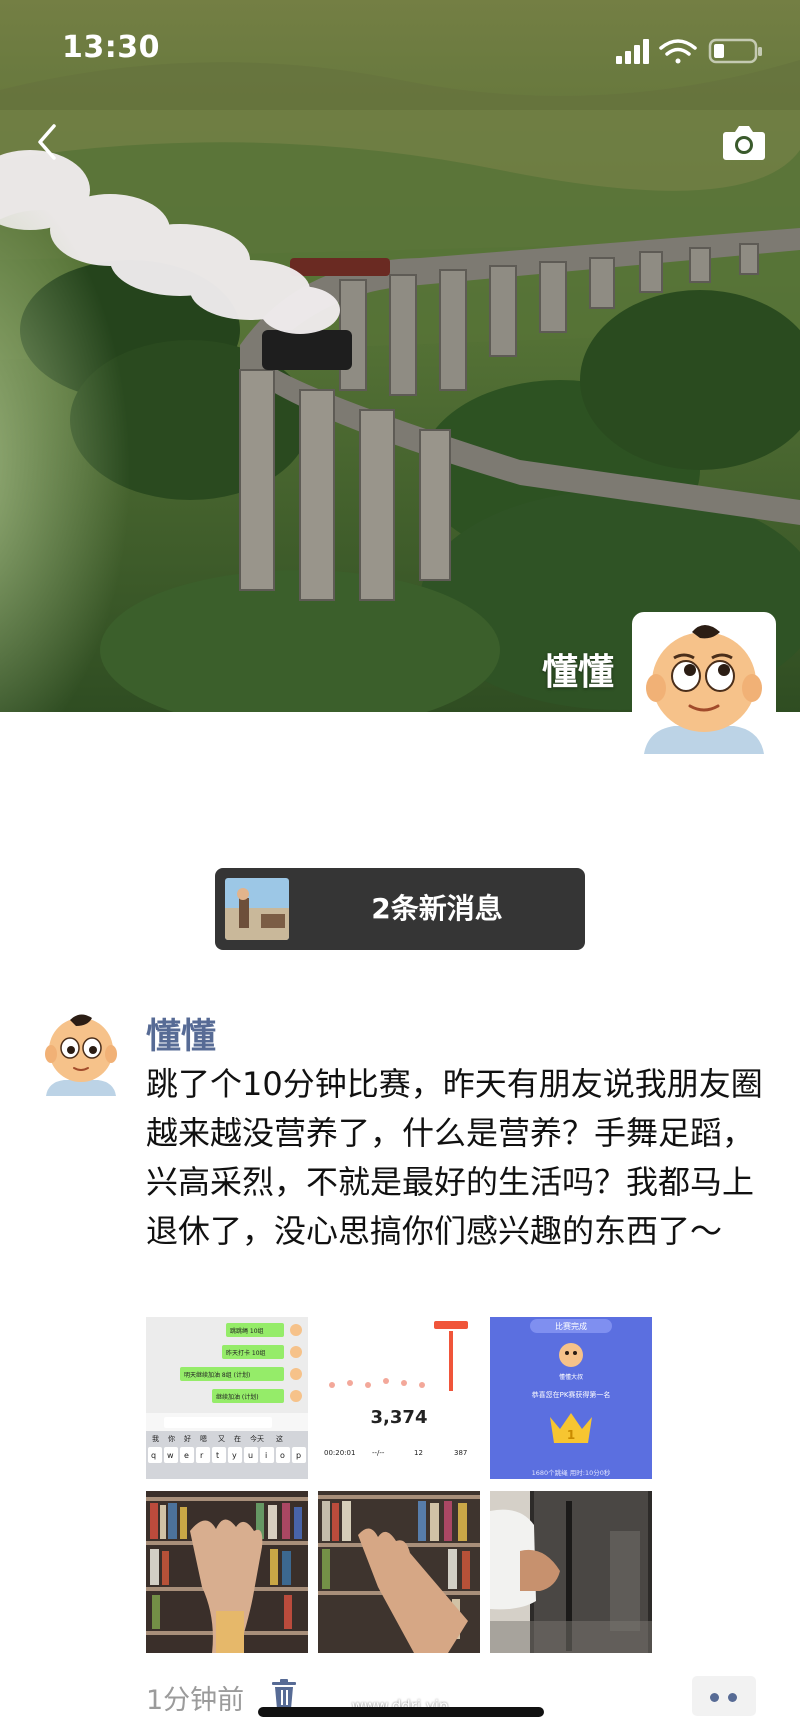  Describe the element at coordinates (571, 1472) in the screenshot. I see `contest-footer: 1680个跳绳 用时:10分0秒` at that location.